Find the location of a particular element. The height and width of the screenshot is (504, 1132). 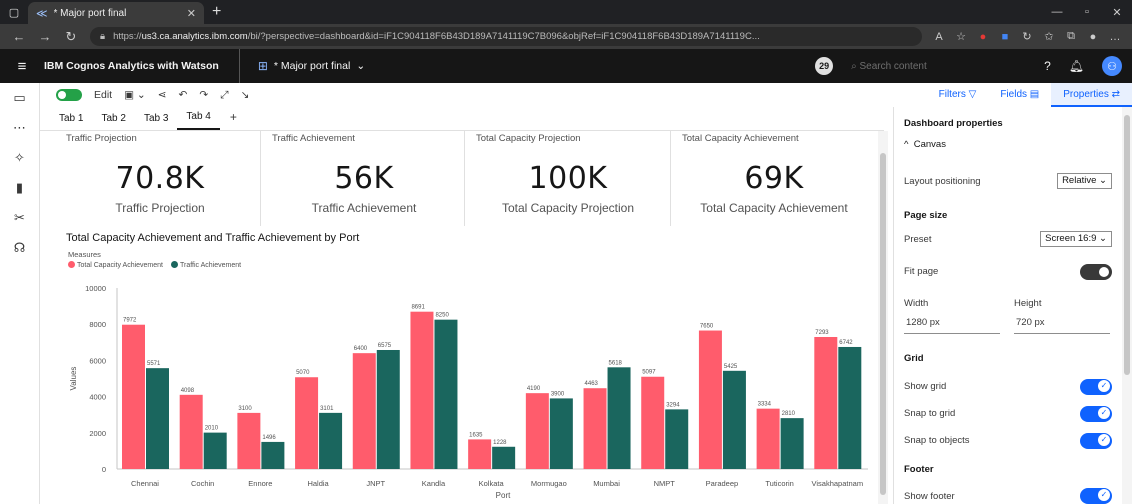

minimize-icon: — is located at coordinates (1057, 12).